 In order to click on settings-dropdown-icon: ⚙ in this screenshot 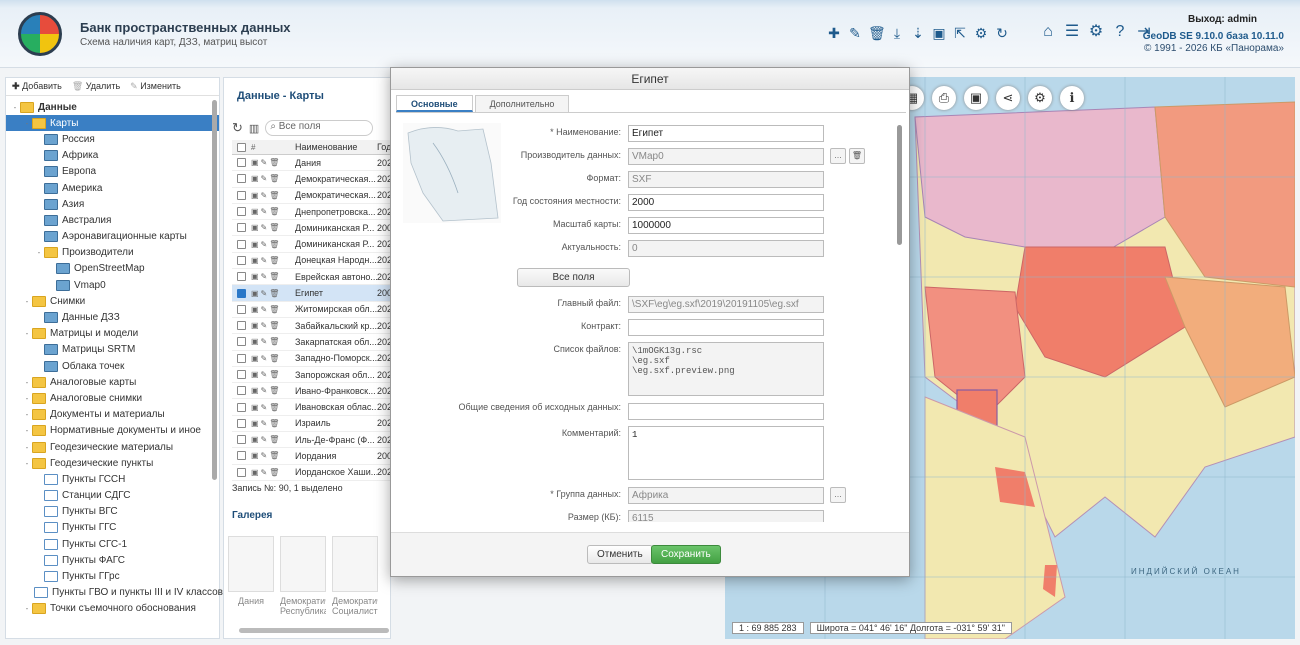, I will do `click(981, 33)`.